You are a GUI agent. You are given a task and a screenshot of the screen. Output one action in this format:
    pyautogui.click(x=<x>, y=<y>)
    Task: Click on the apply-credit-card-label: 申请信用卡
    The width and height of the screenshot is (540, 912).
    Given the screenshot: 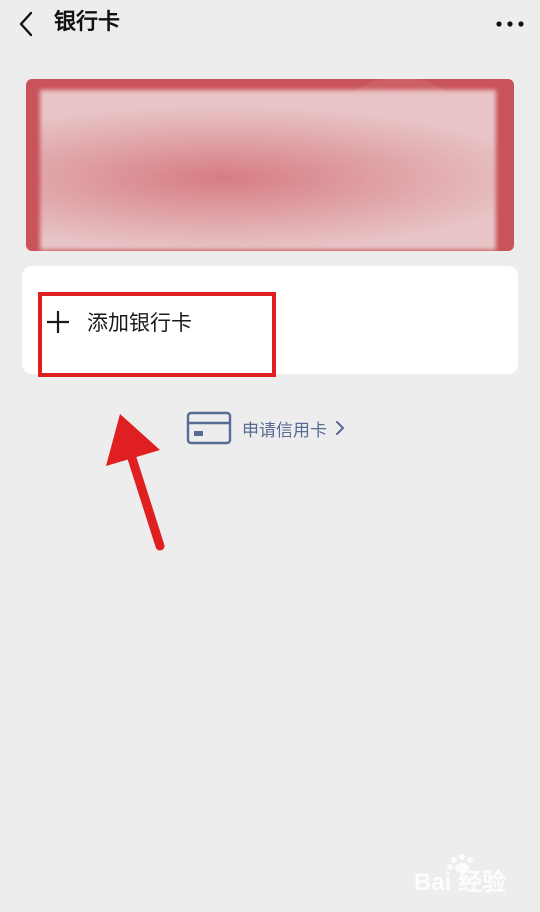 What is the action you would take?
    pyautogui.click(x=284, y=430)
    